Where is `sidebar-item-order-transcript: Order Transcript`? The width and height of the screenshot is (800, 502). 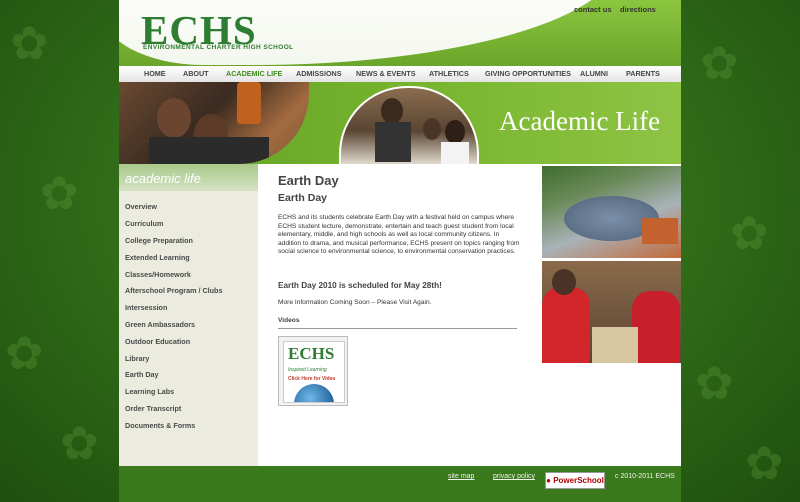 sidebar-item-order-transcript: Order Transcript is located at coordinates (153, 408).